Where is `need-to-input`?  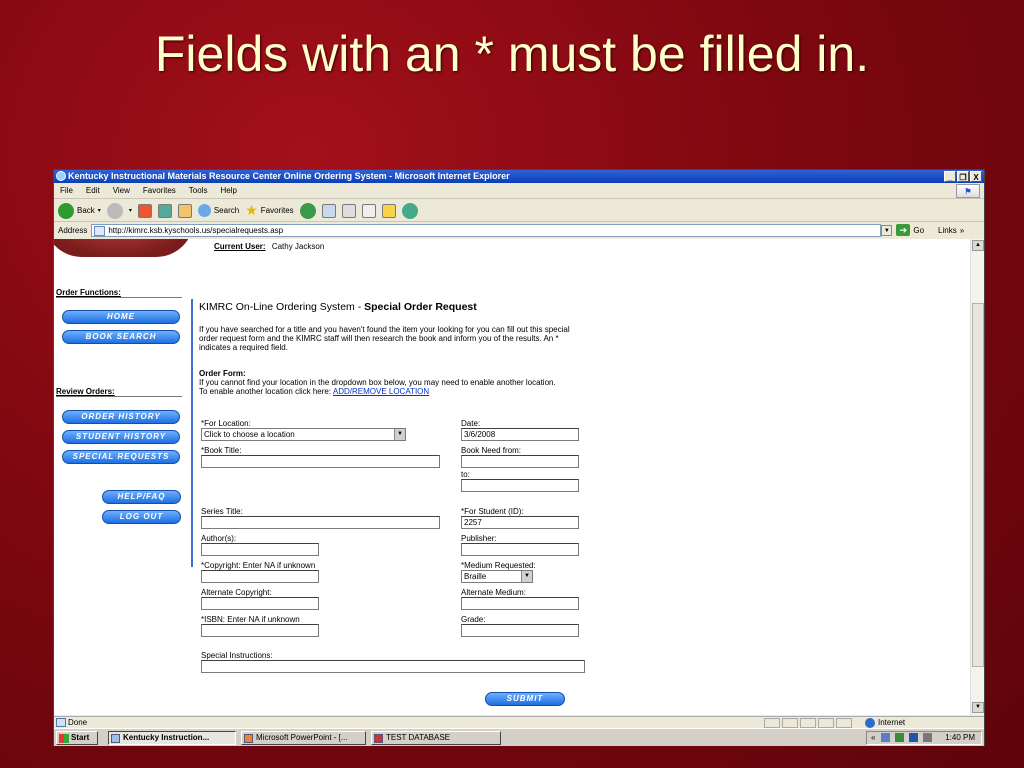 need-to-input is located at coordinates (520, 485).